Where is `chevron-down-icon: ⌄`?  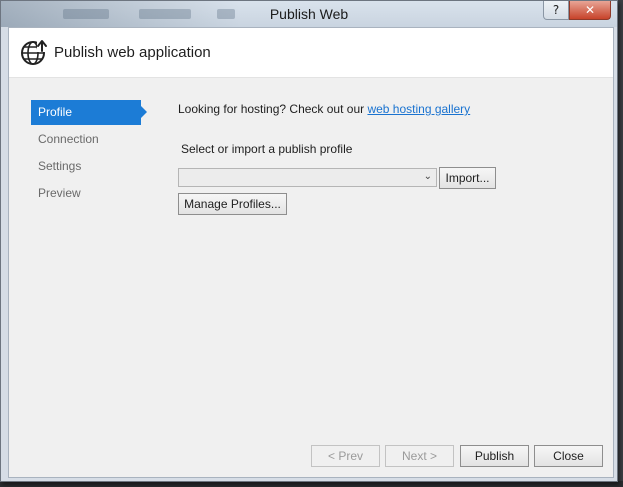 chevron-down-icon: ⌄ is located at coordinates (427, 176).